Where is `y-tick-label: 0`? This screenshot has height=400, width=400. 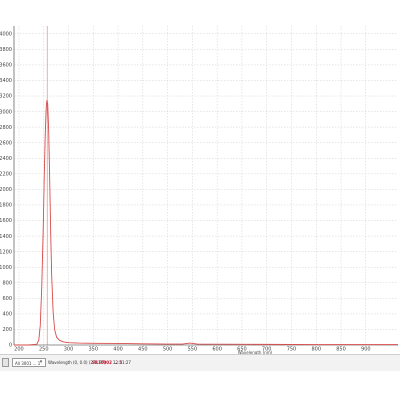 y-tick-label: 0 is located at coordinates (10, 346).